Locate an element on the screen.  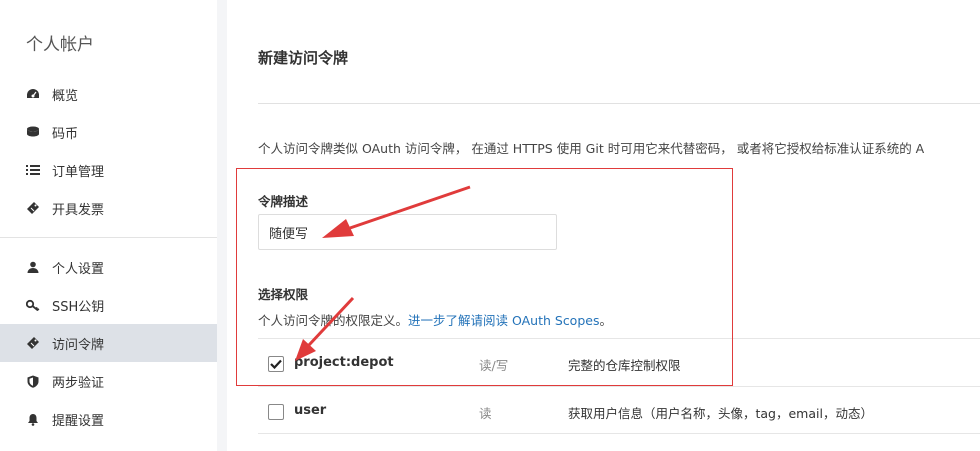
scope-help-text: 个人访问令牌的权限定义。 is located at coordinates (333, 320).